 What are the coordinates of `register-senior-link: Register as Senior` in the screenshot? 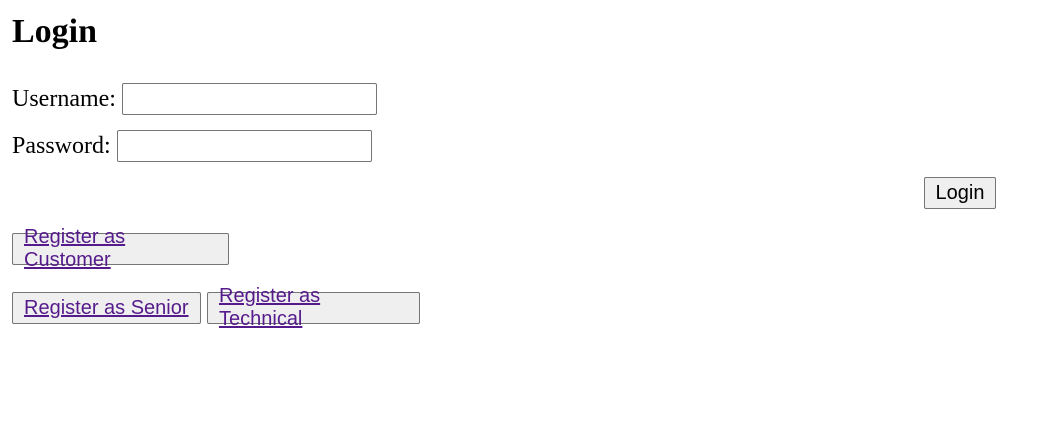 It's located at (106, 308).